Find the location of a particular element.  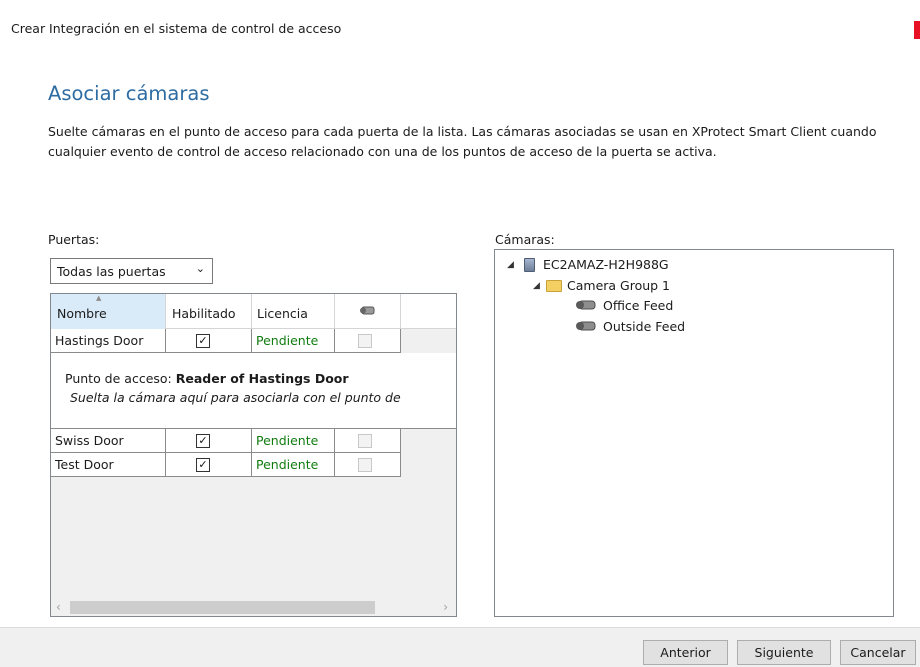

access-point-line: Punto de acceso: Reader of Hastings Door is located at coordinates (207, 378).